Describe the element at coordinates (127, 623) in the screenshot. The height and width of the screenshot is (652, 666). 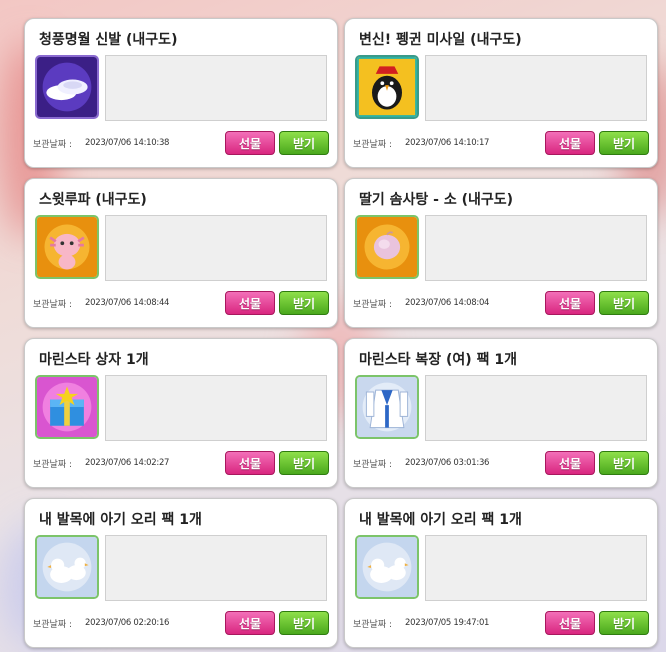
I see `stored-date: 2023/07/06 02:20:16` at that location.